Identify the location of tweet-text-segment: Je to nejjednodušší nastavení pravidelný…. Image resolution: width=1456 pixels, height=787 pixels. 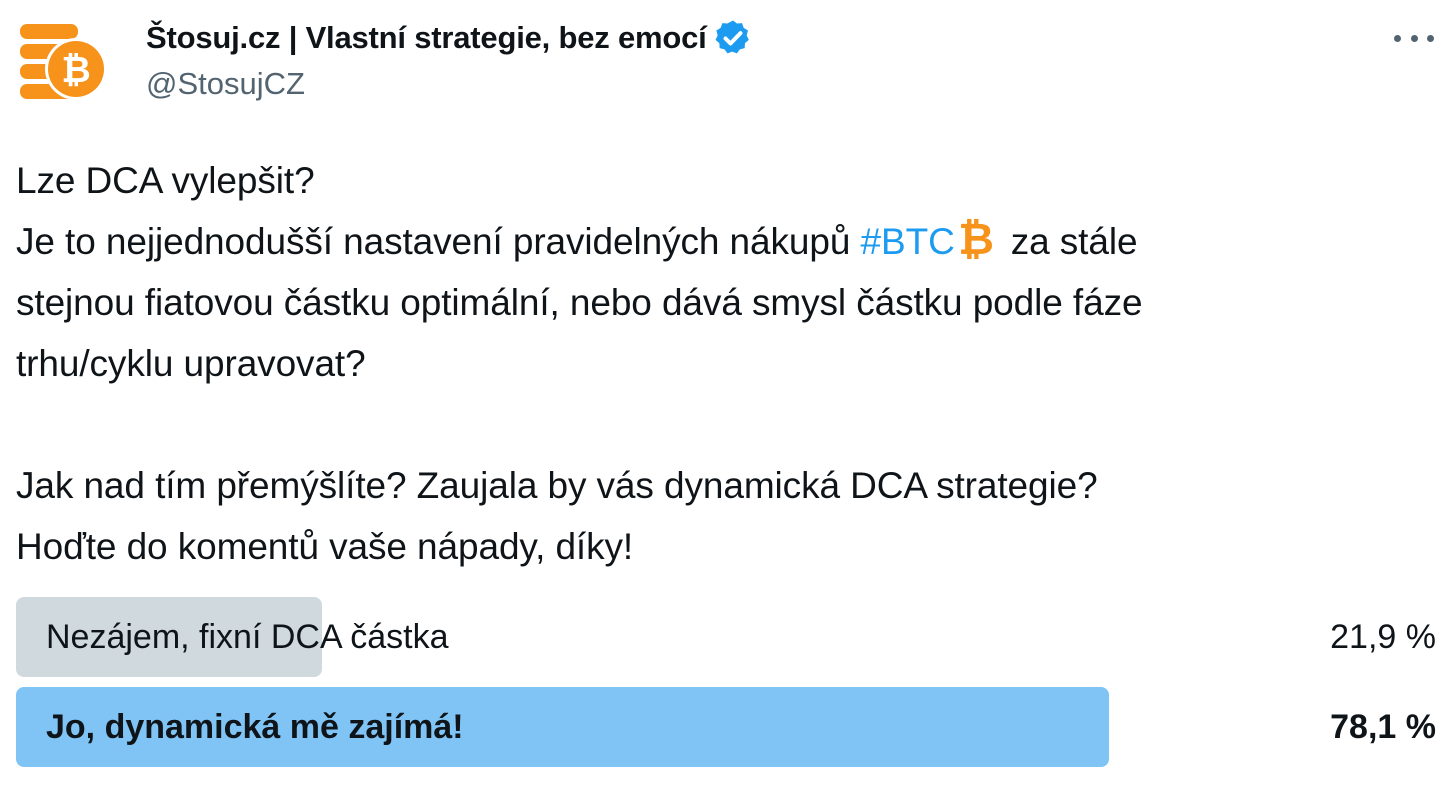
(438, 241).